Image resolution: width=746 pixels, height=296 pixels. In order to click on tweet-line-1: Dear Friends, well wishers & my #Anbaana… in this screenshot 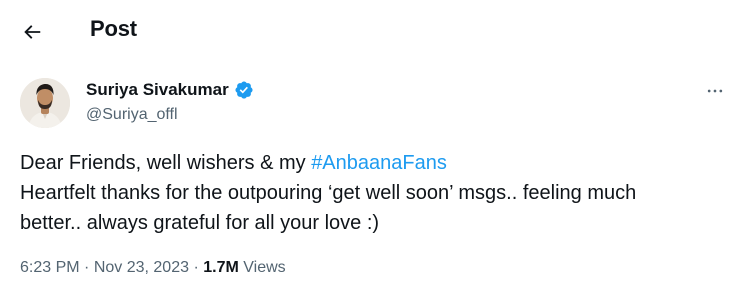, I will do `click(370, 163)`.